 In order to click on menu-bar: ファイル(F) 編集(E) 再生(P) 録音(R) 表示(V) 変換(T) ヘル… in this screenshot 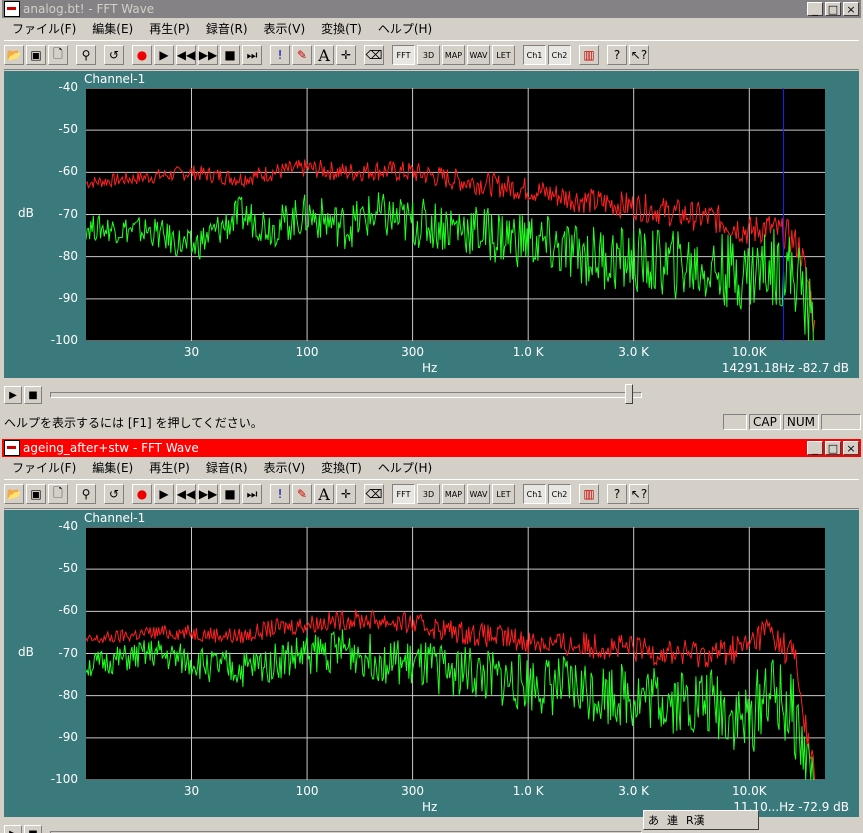, I will do `click(431, 467)`.